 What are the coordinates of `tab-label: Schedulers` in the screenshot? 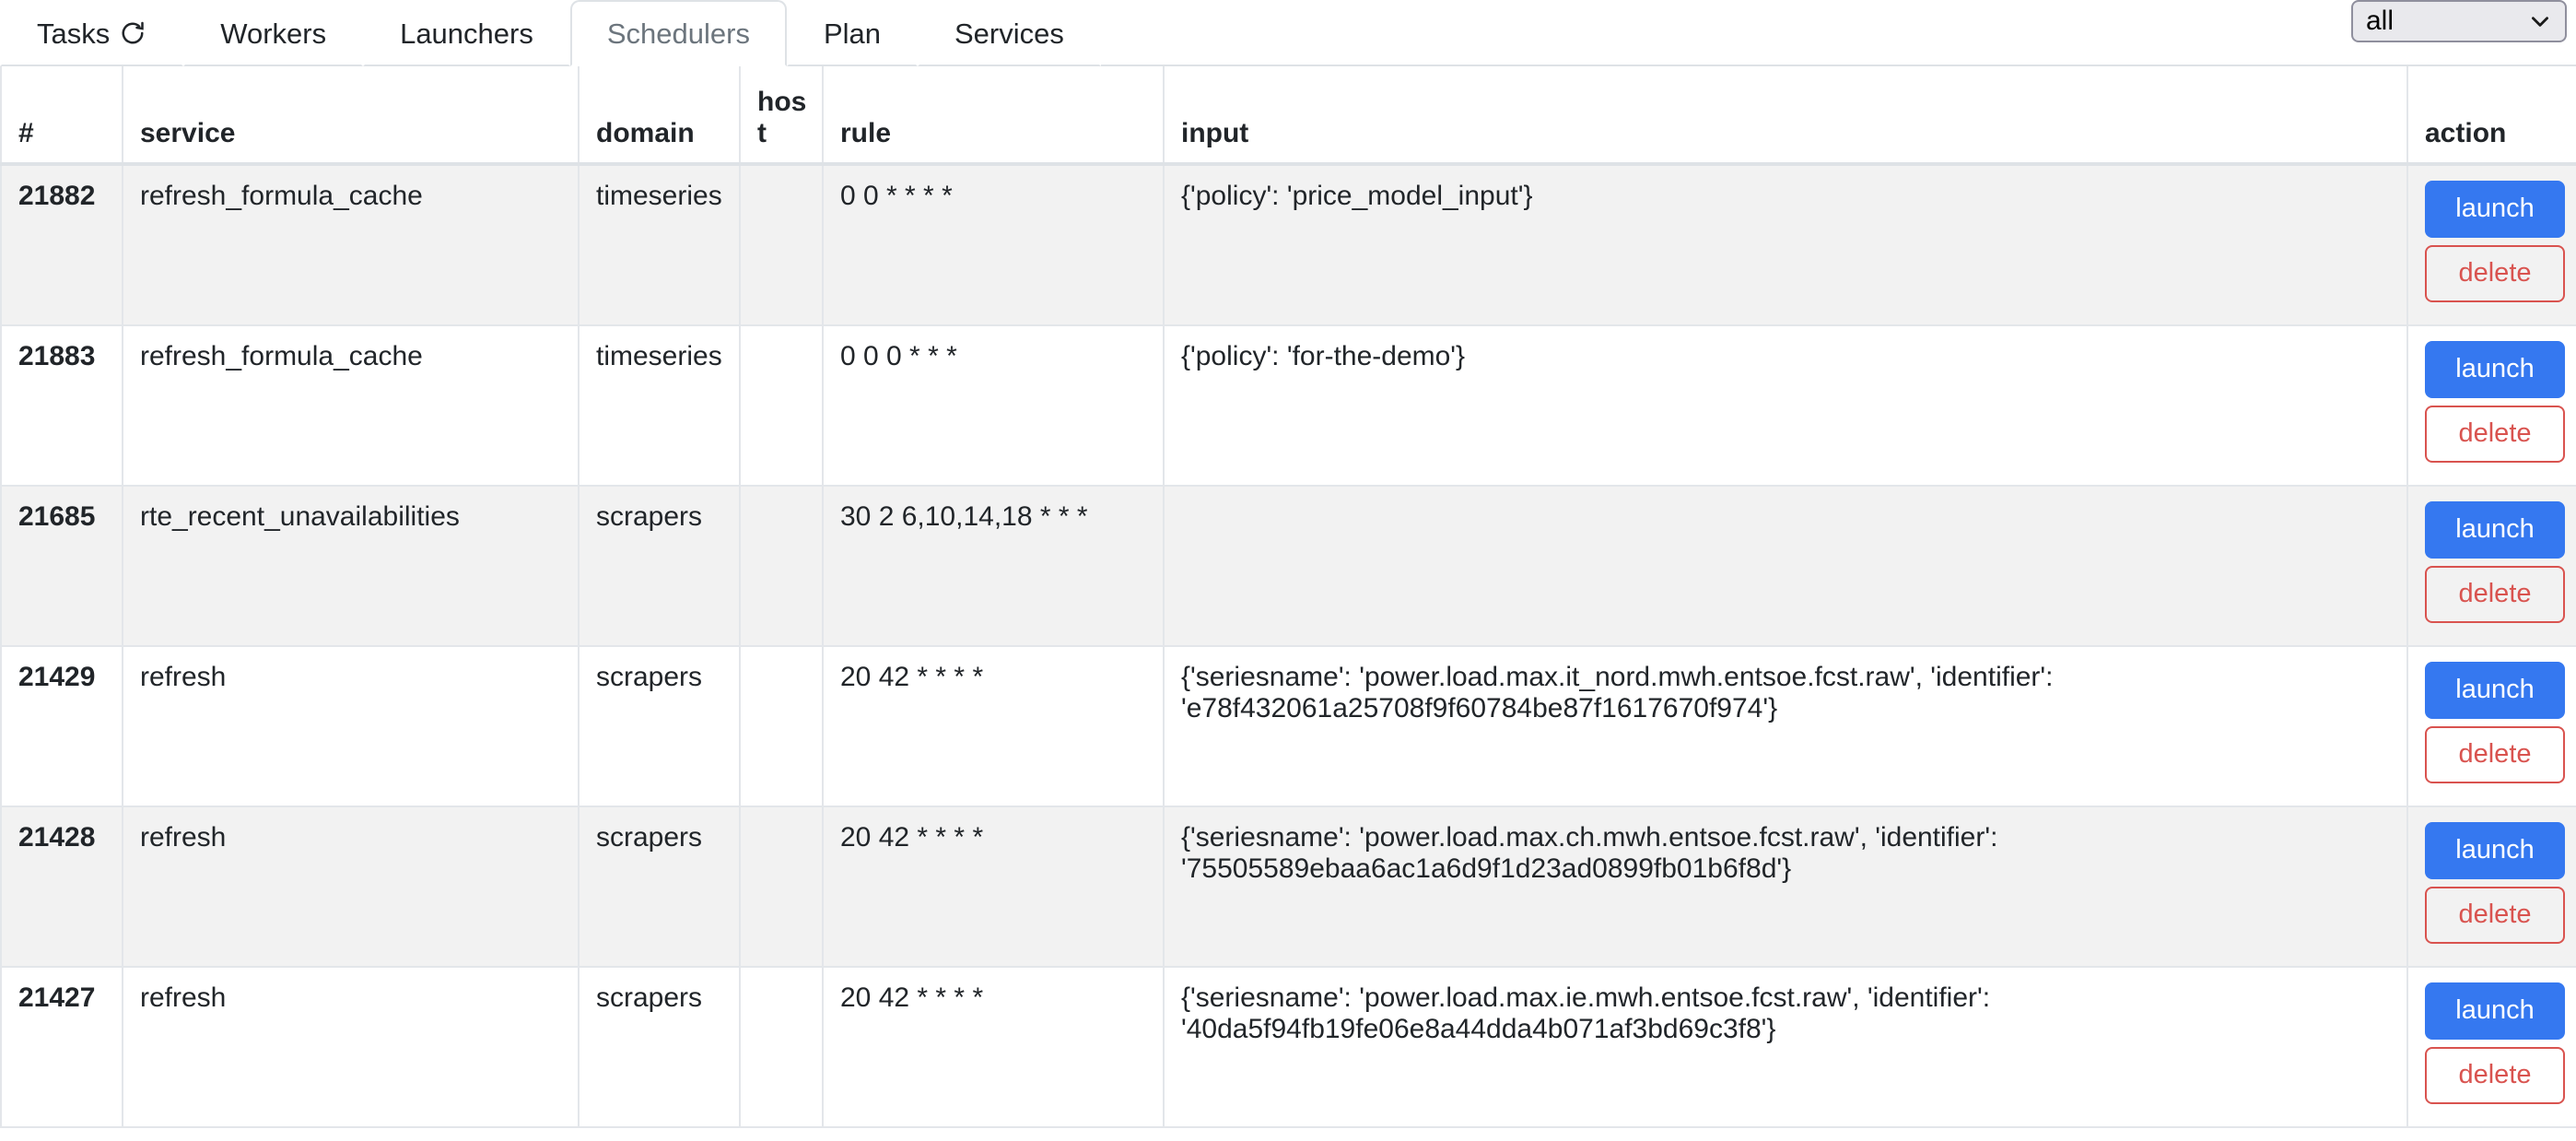 It's located at (678, 33).